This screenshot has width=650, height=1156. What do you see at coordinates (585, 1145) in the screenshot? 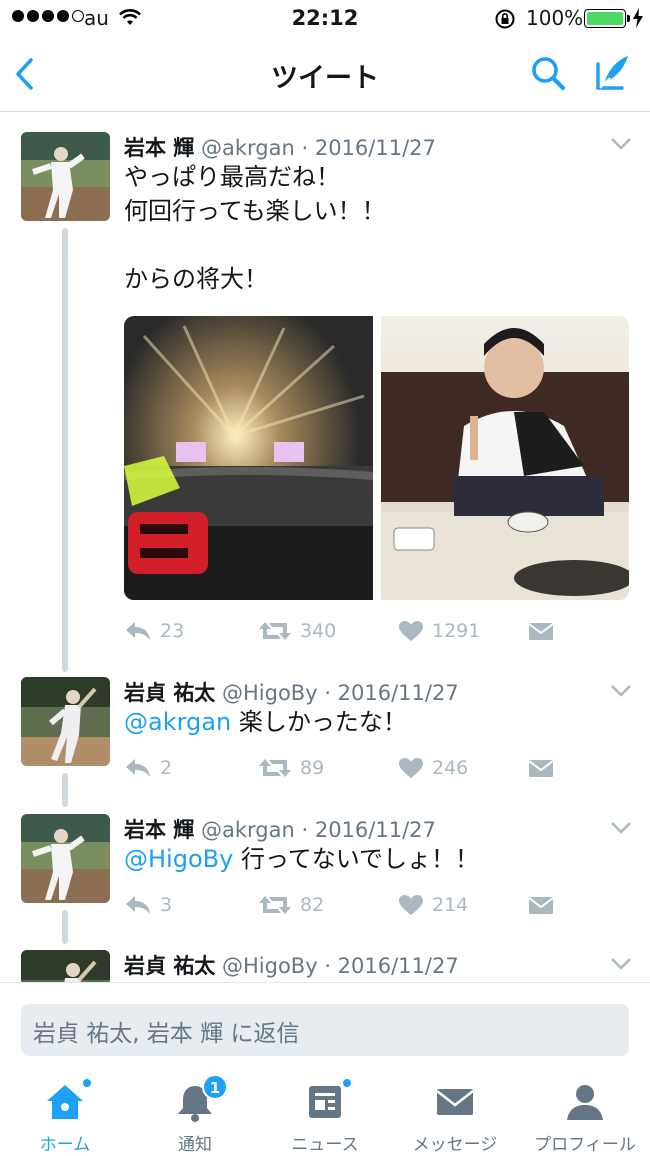
I see `tab-label: プロフィール` at bounding box center [585, 1145].